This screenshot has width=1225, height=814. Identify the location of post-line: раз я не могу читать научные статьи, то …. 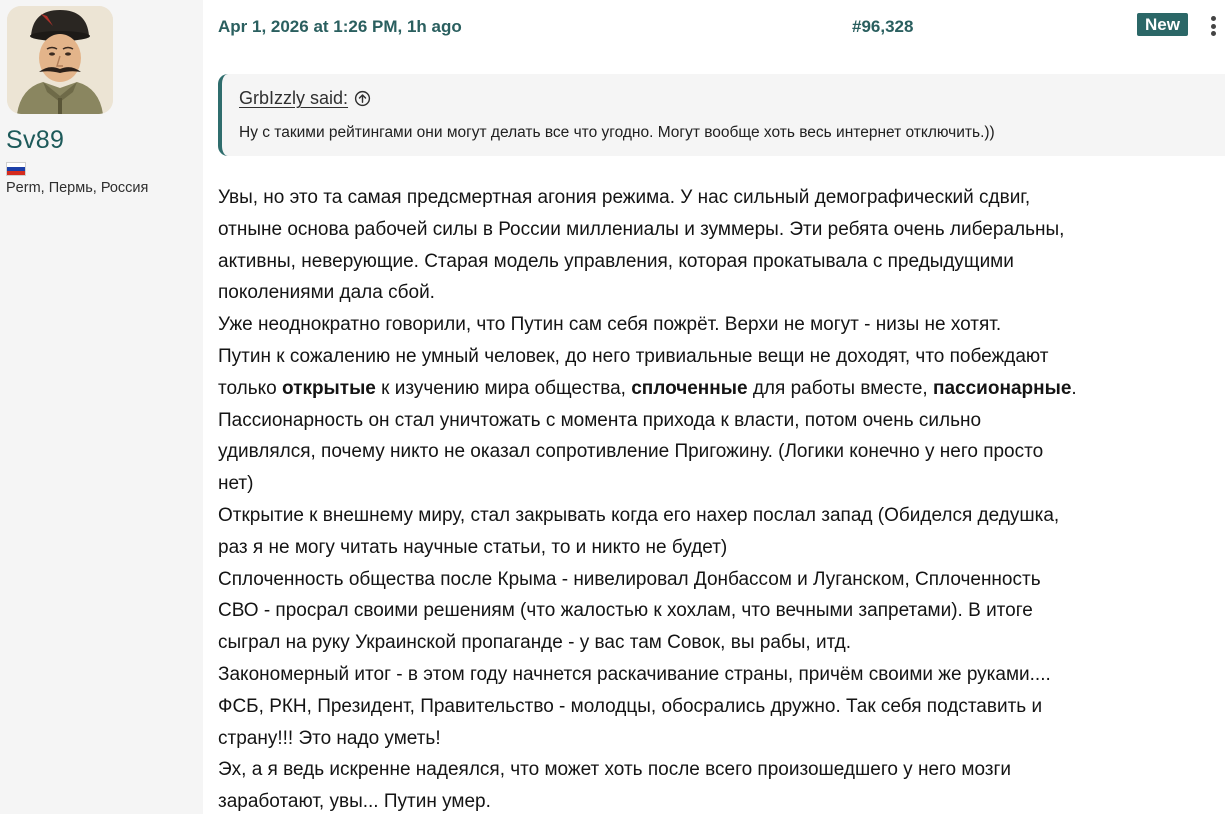
(473, 547).